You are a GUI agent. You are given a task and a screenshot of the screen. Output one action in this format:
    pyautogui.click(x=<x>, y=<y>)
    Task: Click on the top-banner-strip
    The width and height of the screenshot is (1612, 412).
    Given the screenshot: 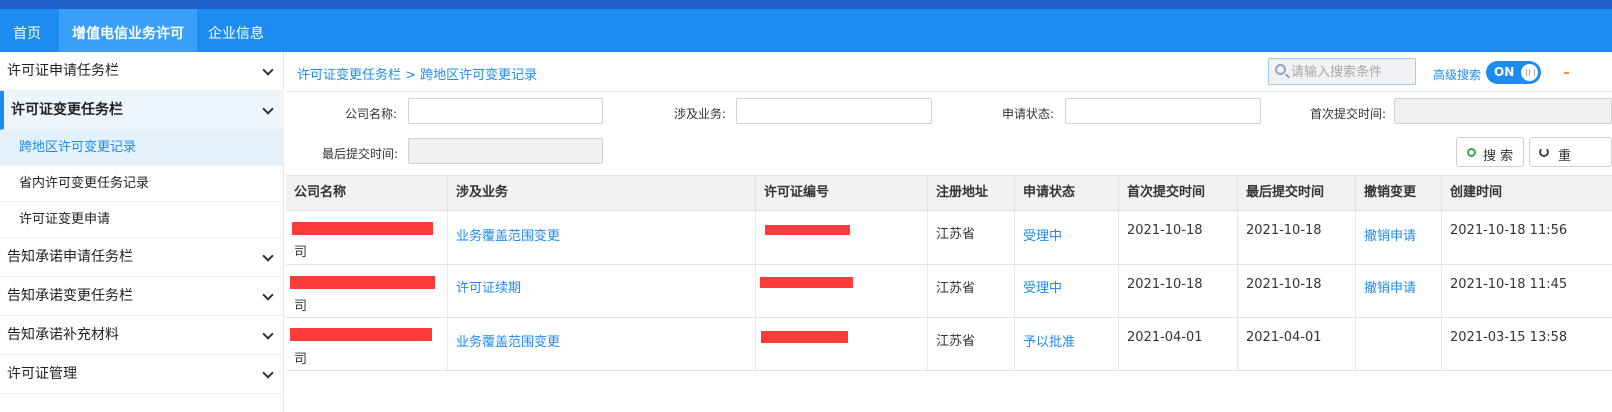 What is the action you would take?
    pyautogui.click(x=806, y=4)
    